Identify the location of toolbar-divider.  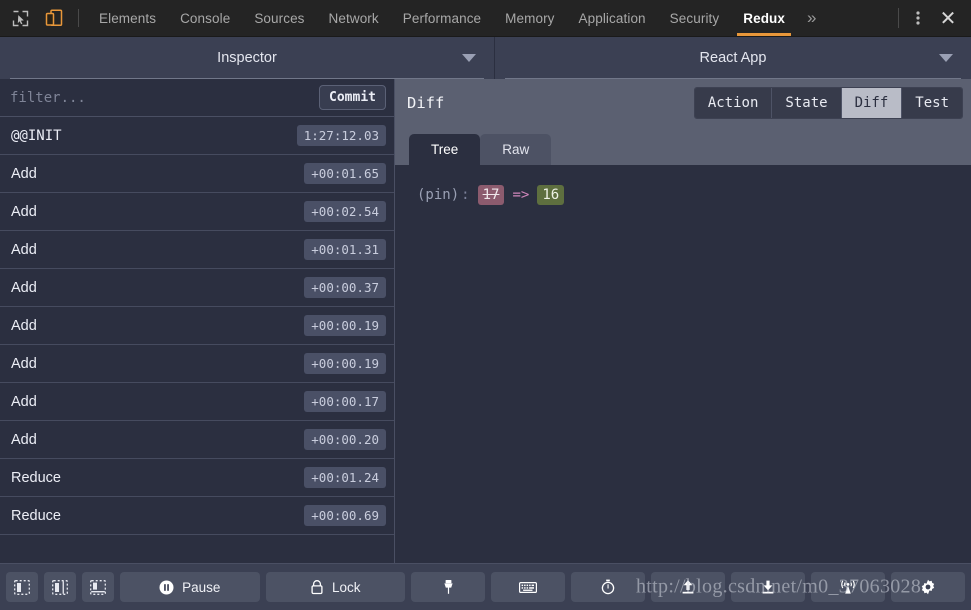
(78, 18).